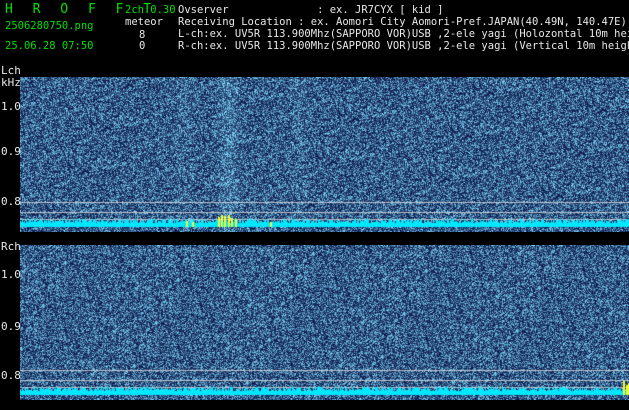 Image resolution: width=629 pixels, height=410 pixels. What do you see at coordinates (311, 10) in the screenshot?
I see `observer-line: Ovserver : ex. JR7CYX [ kid ]` at bounding box center [311, 10].